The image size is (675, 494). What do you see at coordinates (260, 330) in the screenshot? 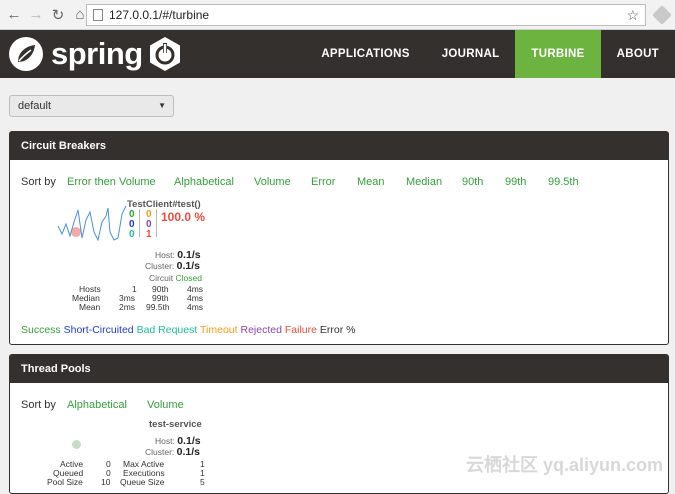
I see `legend-rejected: Rejected` at bounding box center [260, 330].